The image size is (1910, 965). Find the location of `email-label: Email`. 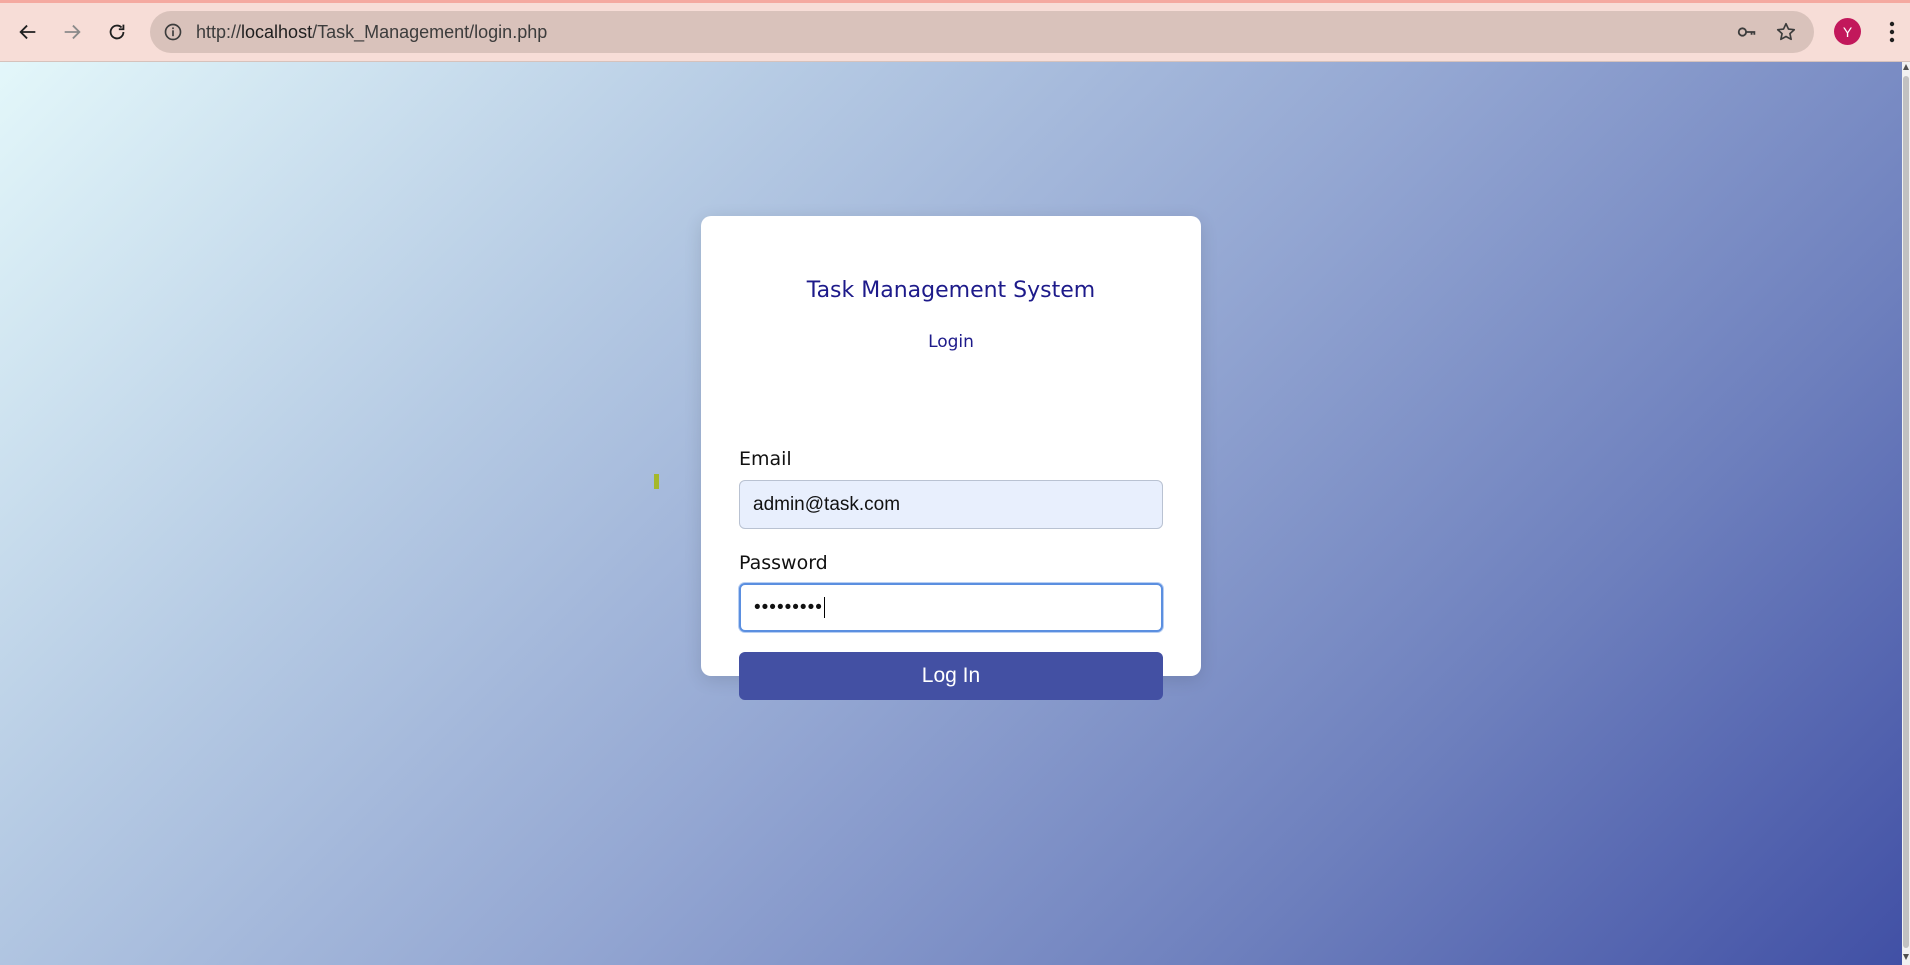

email-label: Email is located at coordinates (765, 459).